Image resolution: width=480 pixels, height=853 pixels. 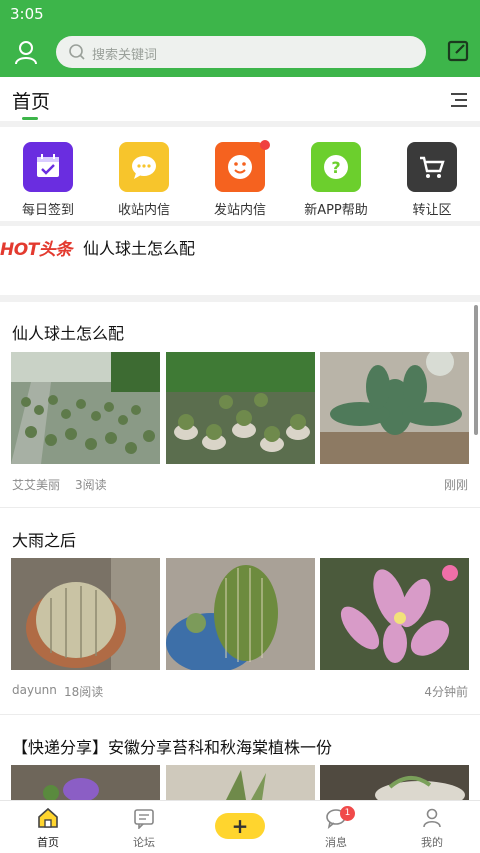 I want to click on quick-link-label: 新APP帮助, so click(x=336, y=210).